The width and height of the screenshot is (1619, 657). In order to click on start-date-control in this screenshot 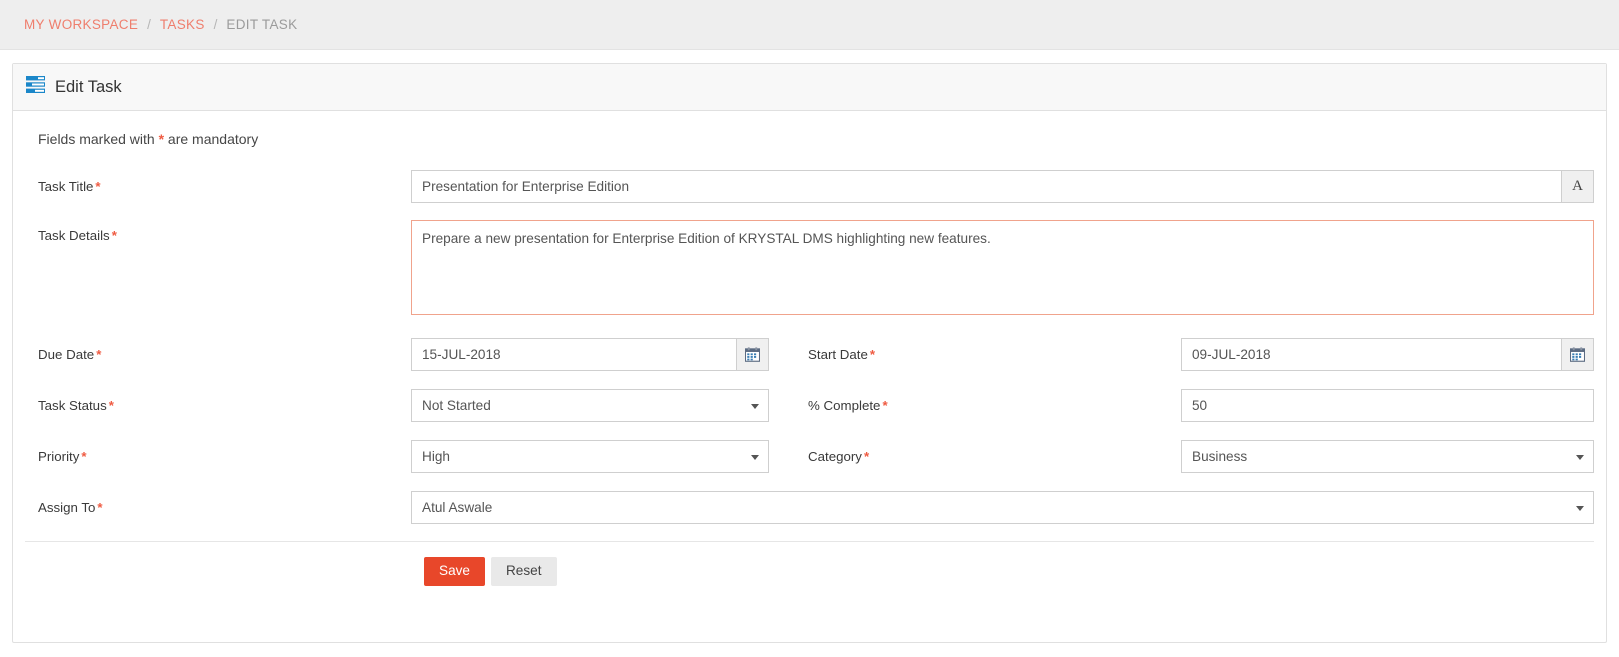, I will do `click(1387, 354)`.